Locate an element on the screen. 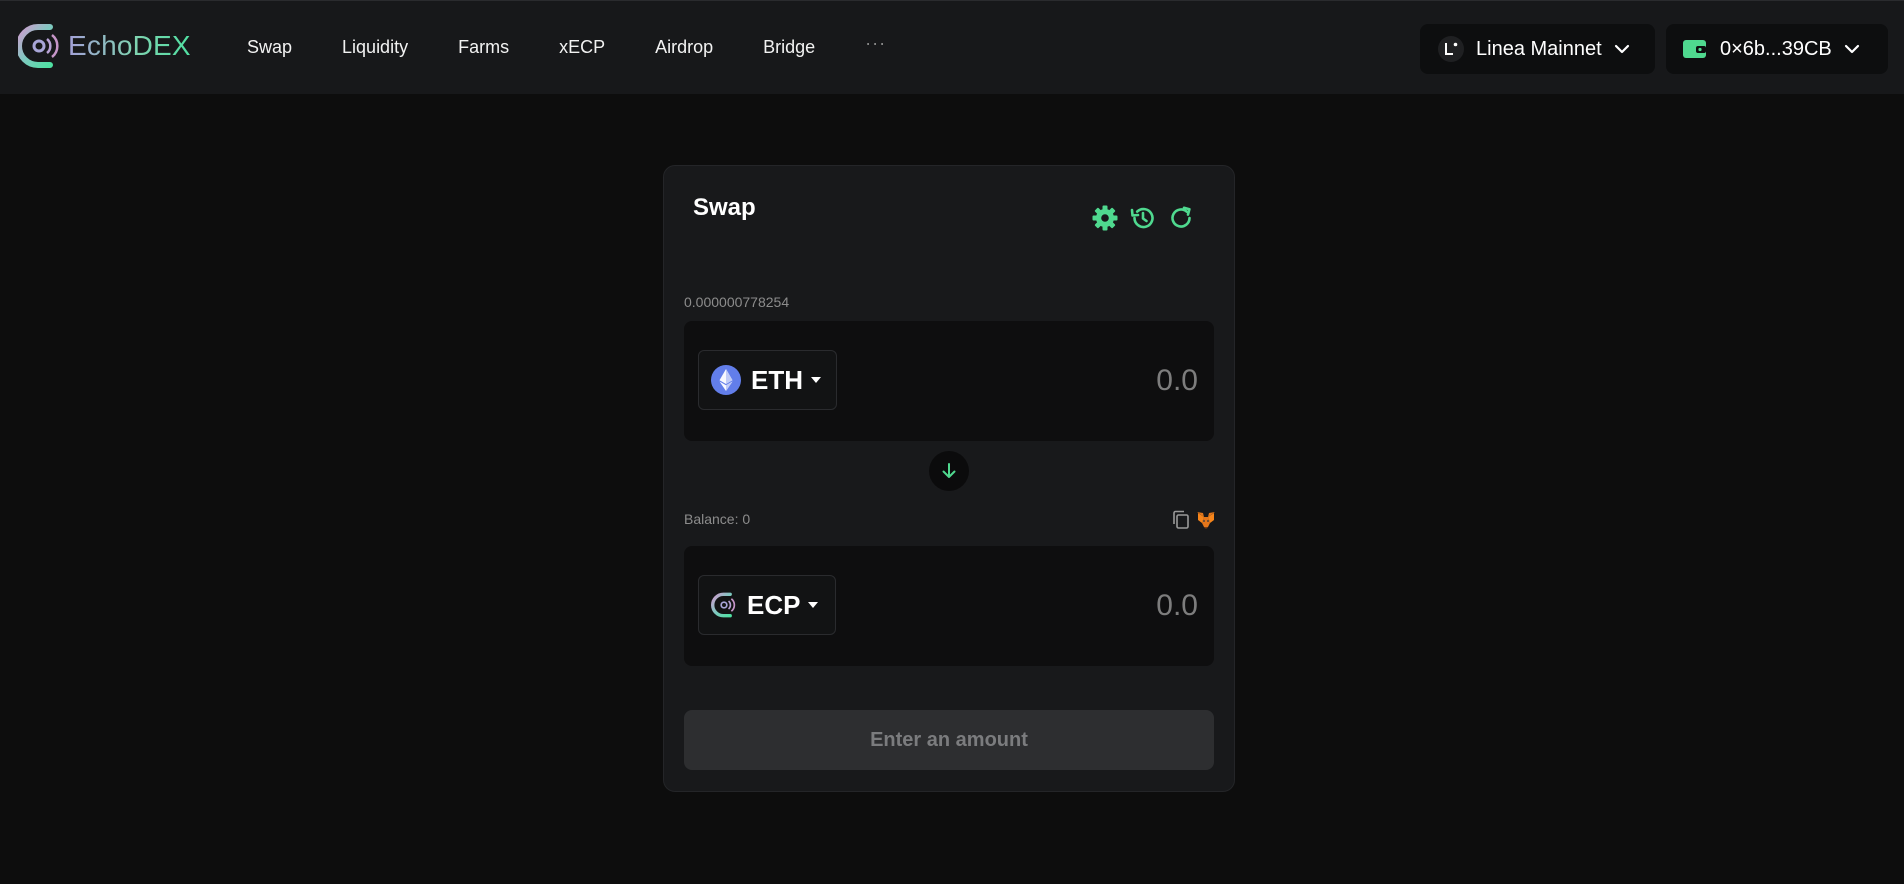  switch-tokens-button is located at coordinates (949, 471).